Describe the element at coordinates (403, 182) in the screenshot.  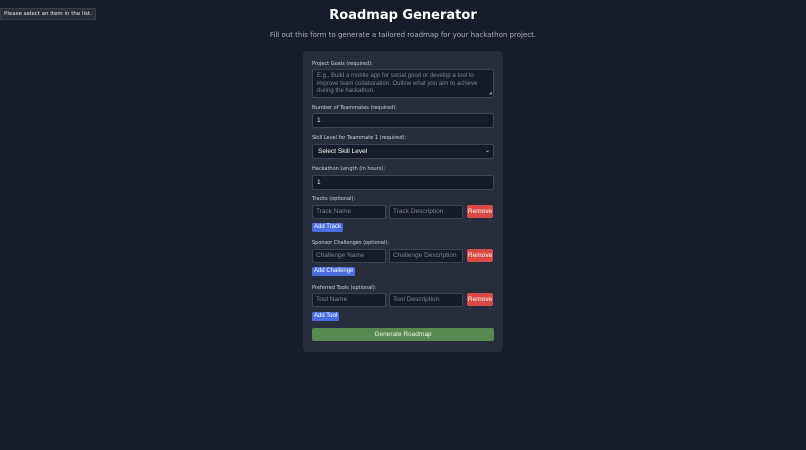
I see `length-input: 1` at that location.